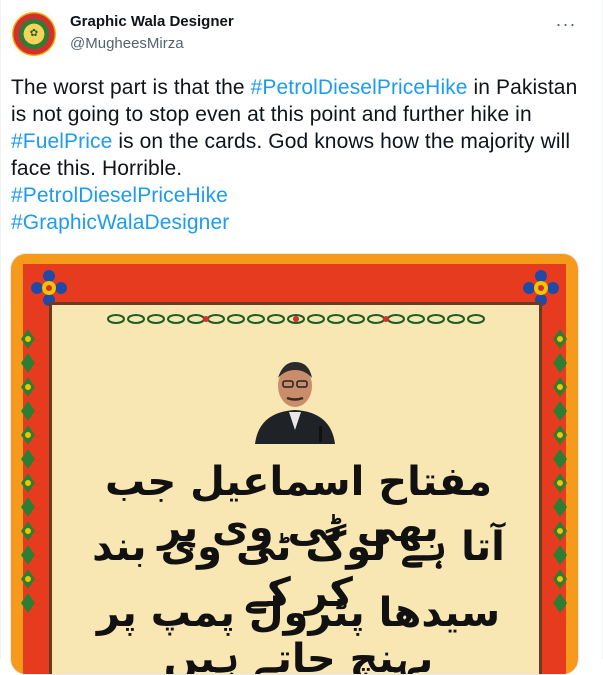 This screenshot has height=675, width=603. Describe the element at coordinates (298, 632) in the screenshot. I see `urdu-quote-line: سیدھا پٹرول پمپ پر پہنچ جاتے ہیں` at that location.